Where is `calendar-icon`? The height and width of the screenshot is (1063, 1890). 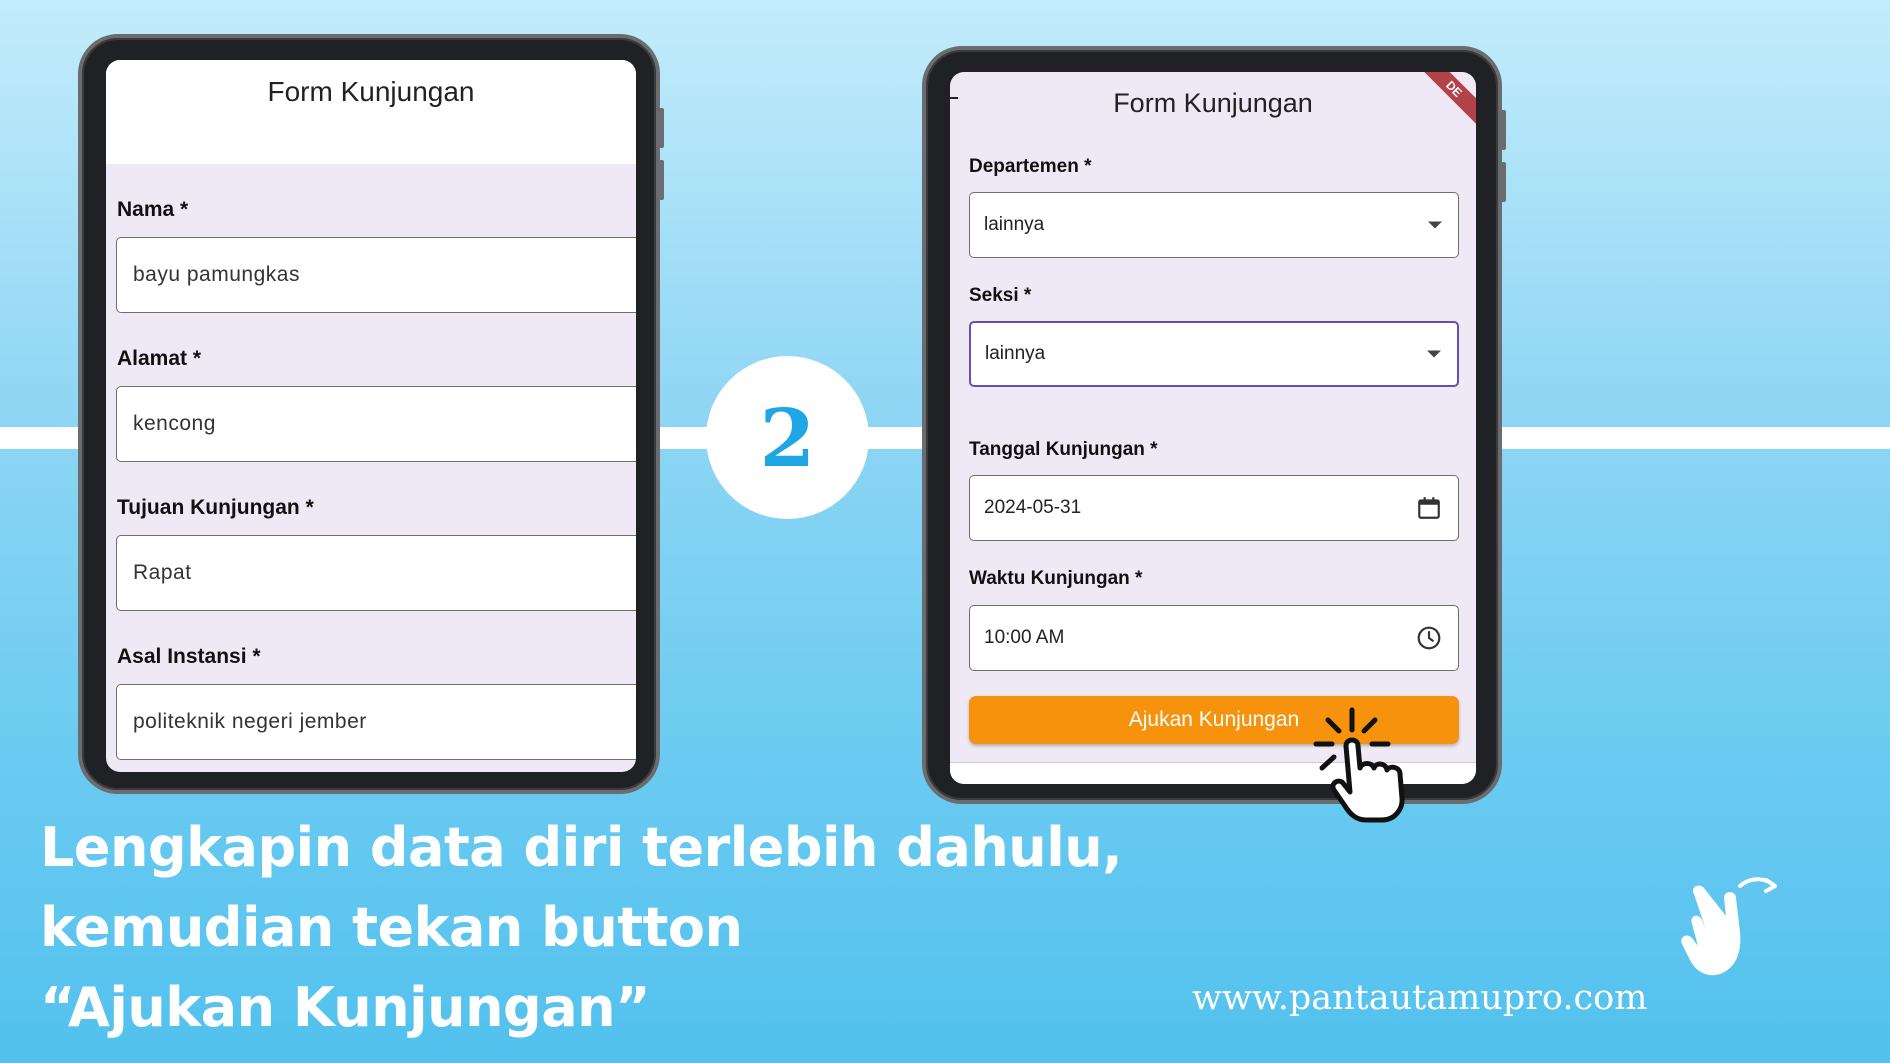 calendar-icon is located at coordinates (1429, 508).